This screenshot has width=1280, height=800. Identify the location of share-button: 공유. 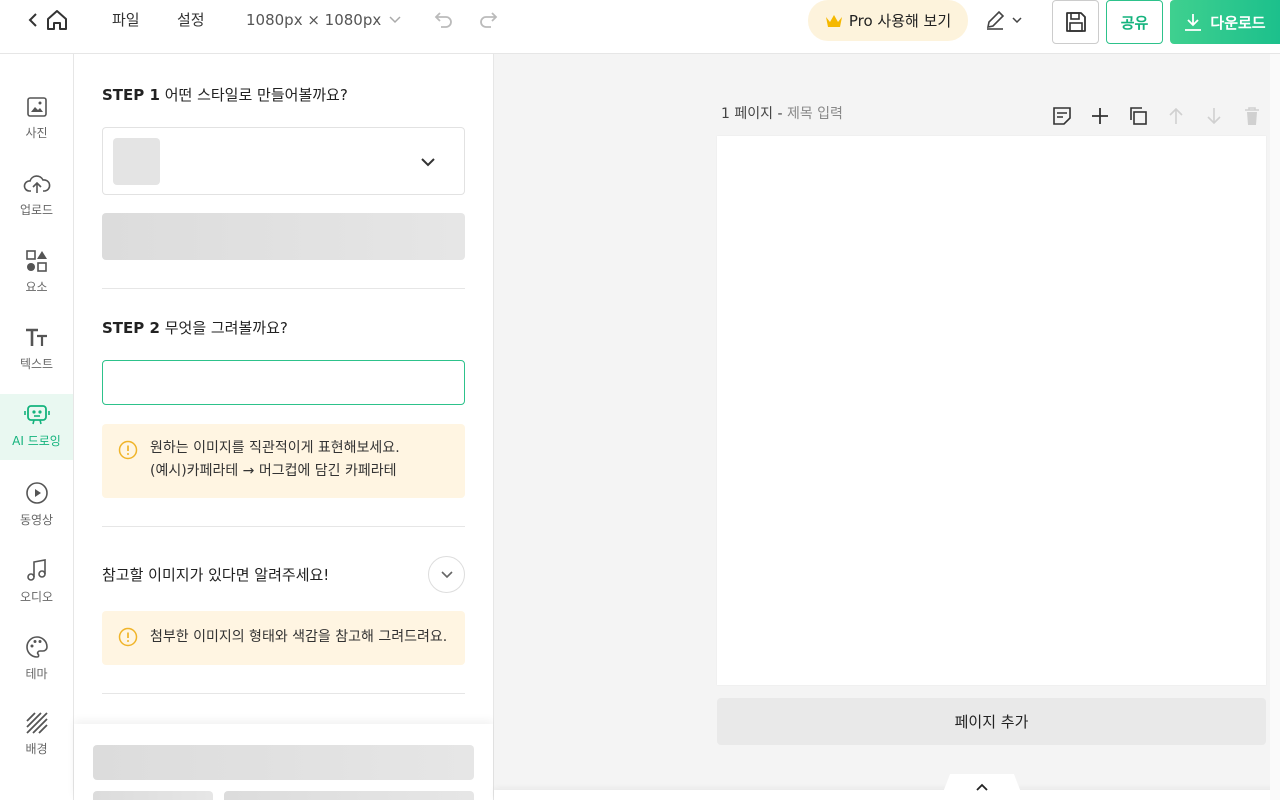
(1134, 22).